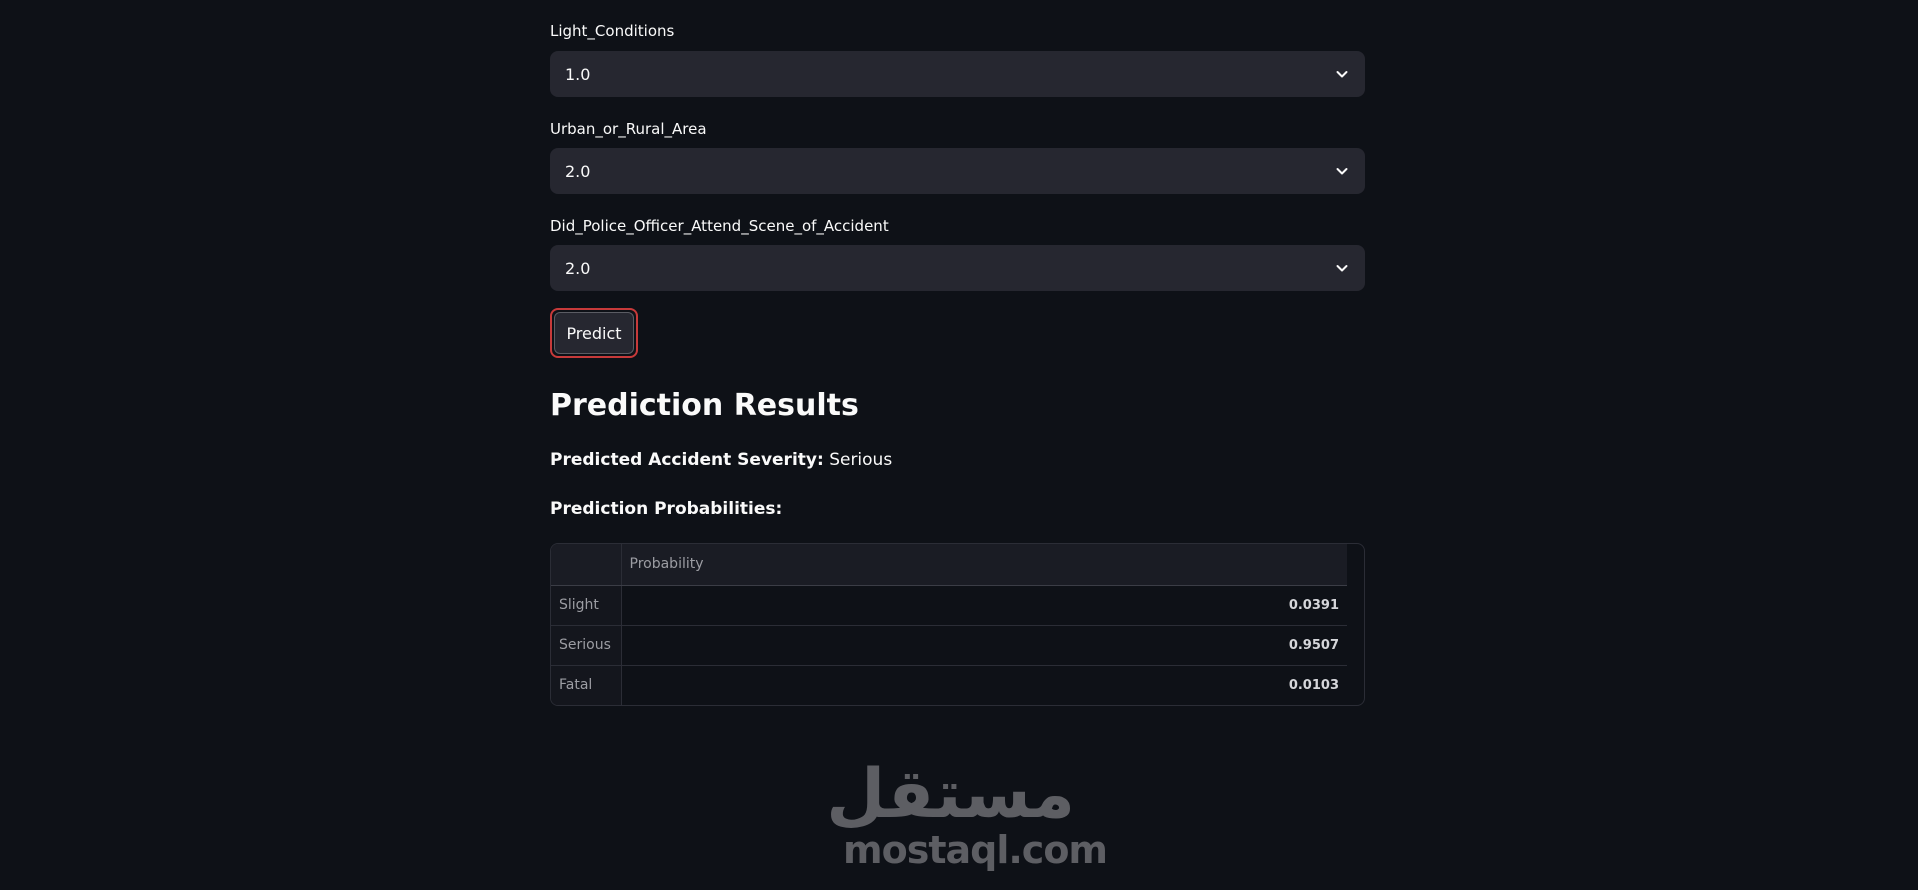  What do you see at coordinates (586, 645) in the screenshot?
I see `row-label: Serious` at bounding box center [586, 645].